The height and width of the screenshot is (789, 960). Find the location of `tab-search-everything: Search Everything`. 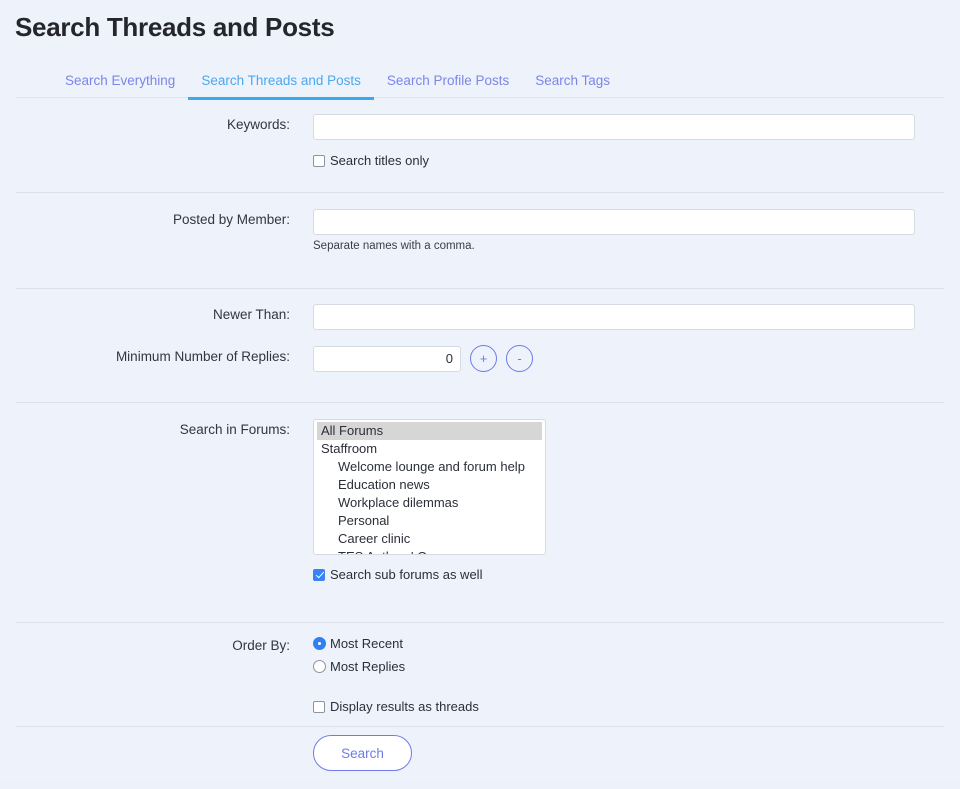

tab-search-everything: Search Everything is located at coordinates (120, 86).